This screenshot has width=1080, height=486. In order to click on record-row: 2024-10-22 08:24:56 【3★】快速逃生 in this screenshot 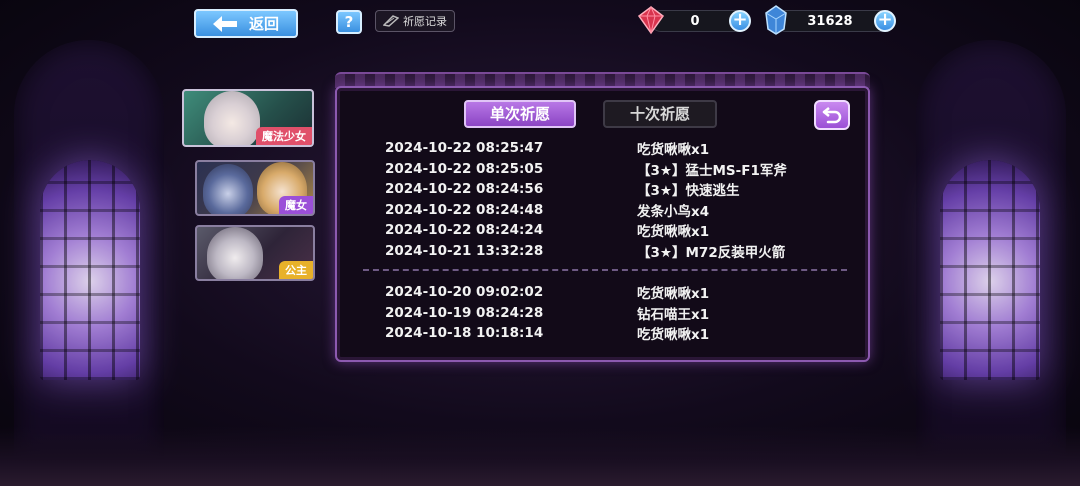, I will do `click(605, 189)`.